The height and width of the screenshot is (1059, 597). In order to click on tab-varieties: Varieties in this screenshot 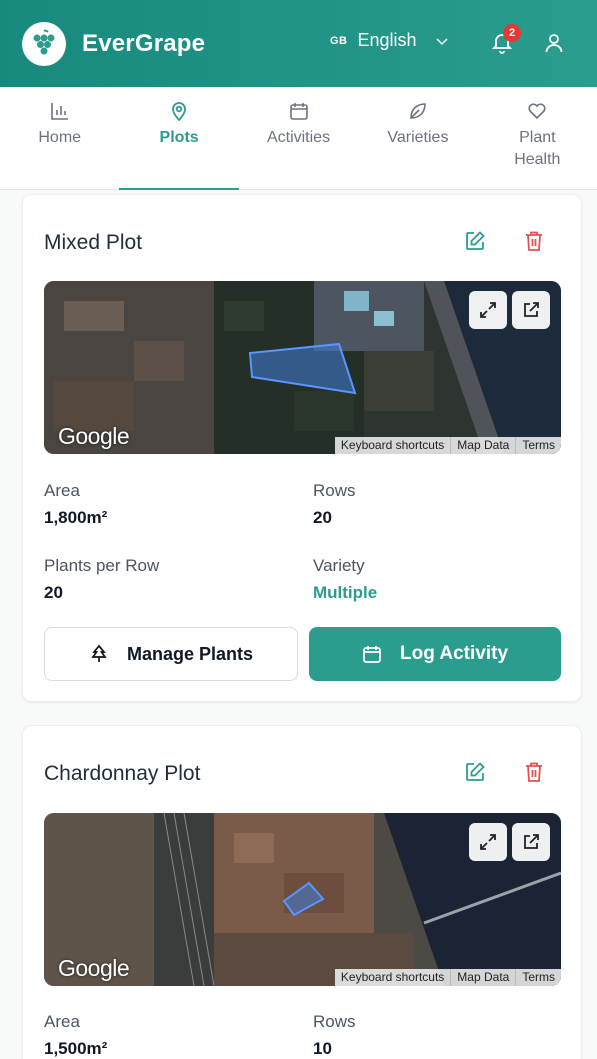, I will do `click(417, 138)`.